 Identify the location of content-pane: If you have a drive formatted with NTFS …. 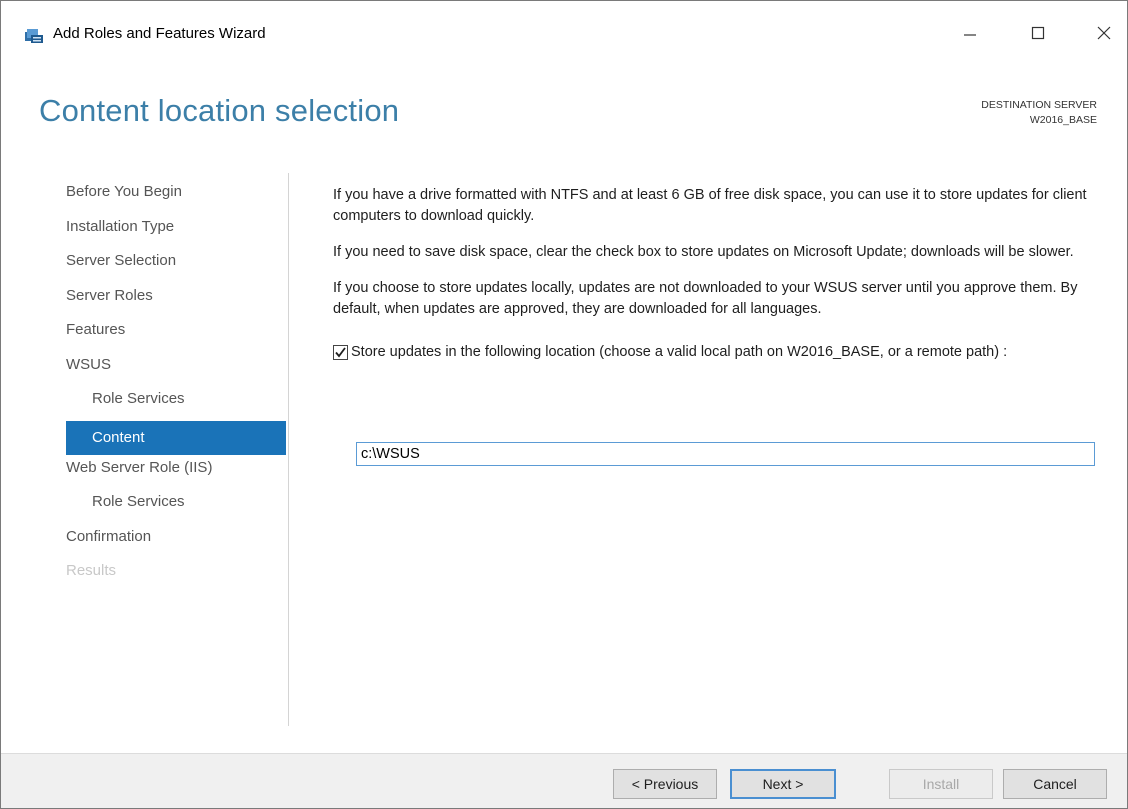
(715, 274).